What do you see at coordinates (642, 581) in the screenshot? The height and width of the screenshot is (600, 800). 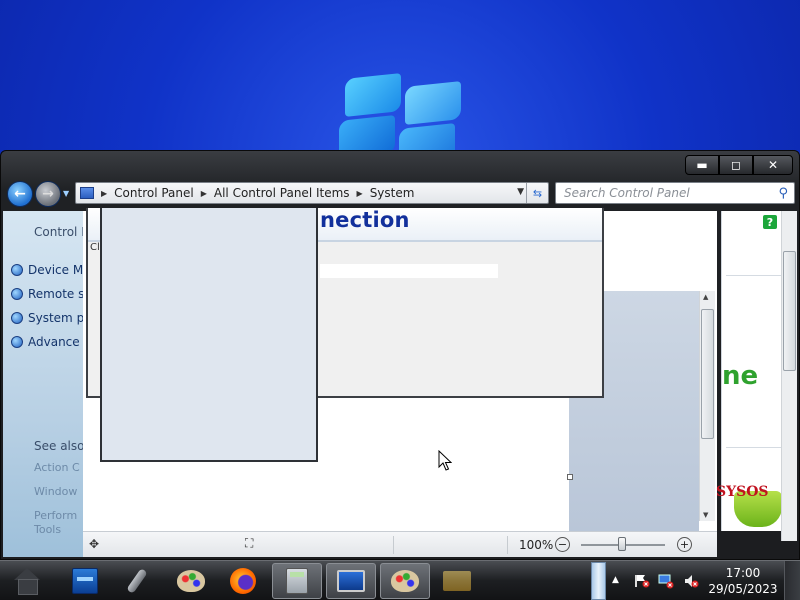 I see `action-center-flag-icon` at bounding box center [642, 581].